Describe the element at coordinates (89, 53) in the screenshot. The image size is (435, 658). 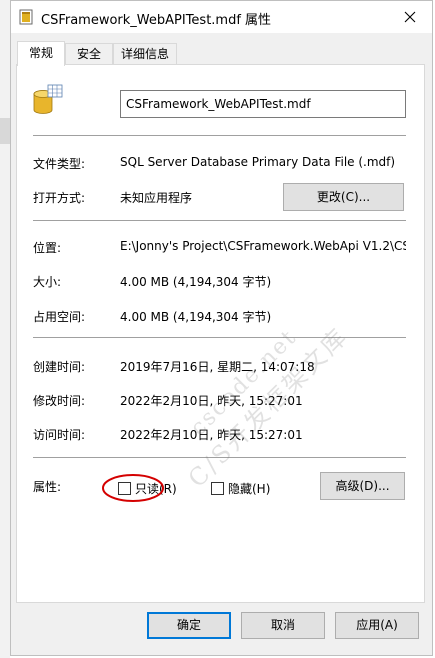
I see `tab-security: 安全` at that location.